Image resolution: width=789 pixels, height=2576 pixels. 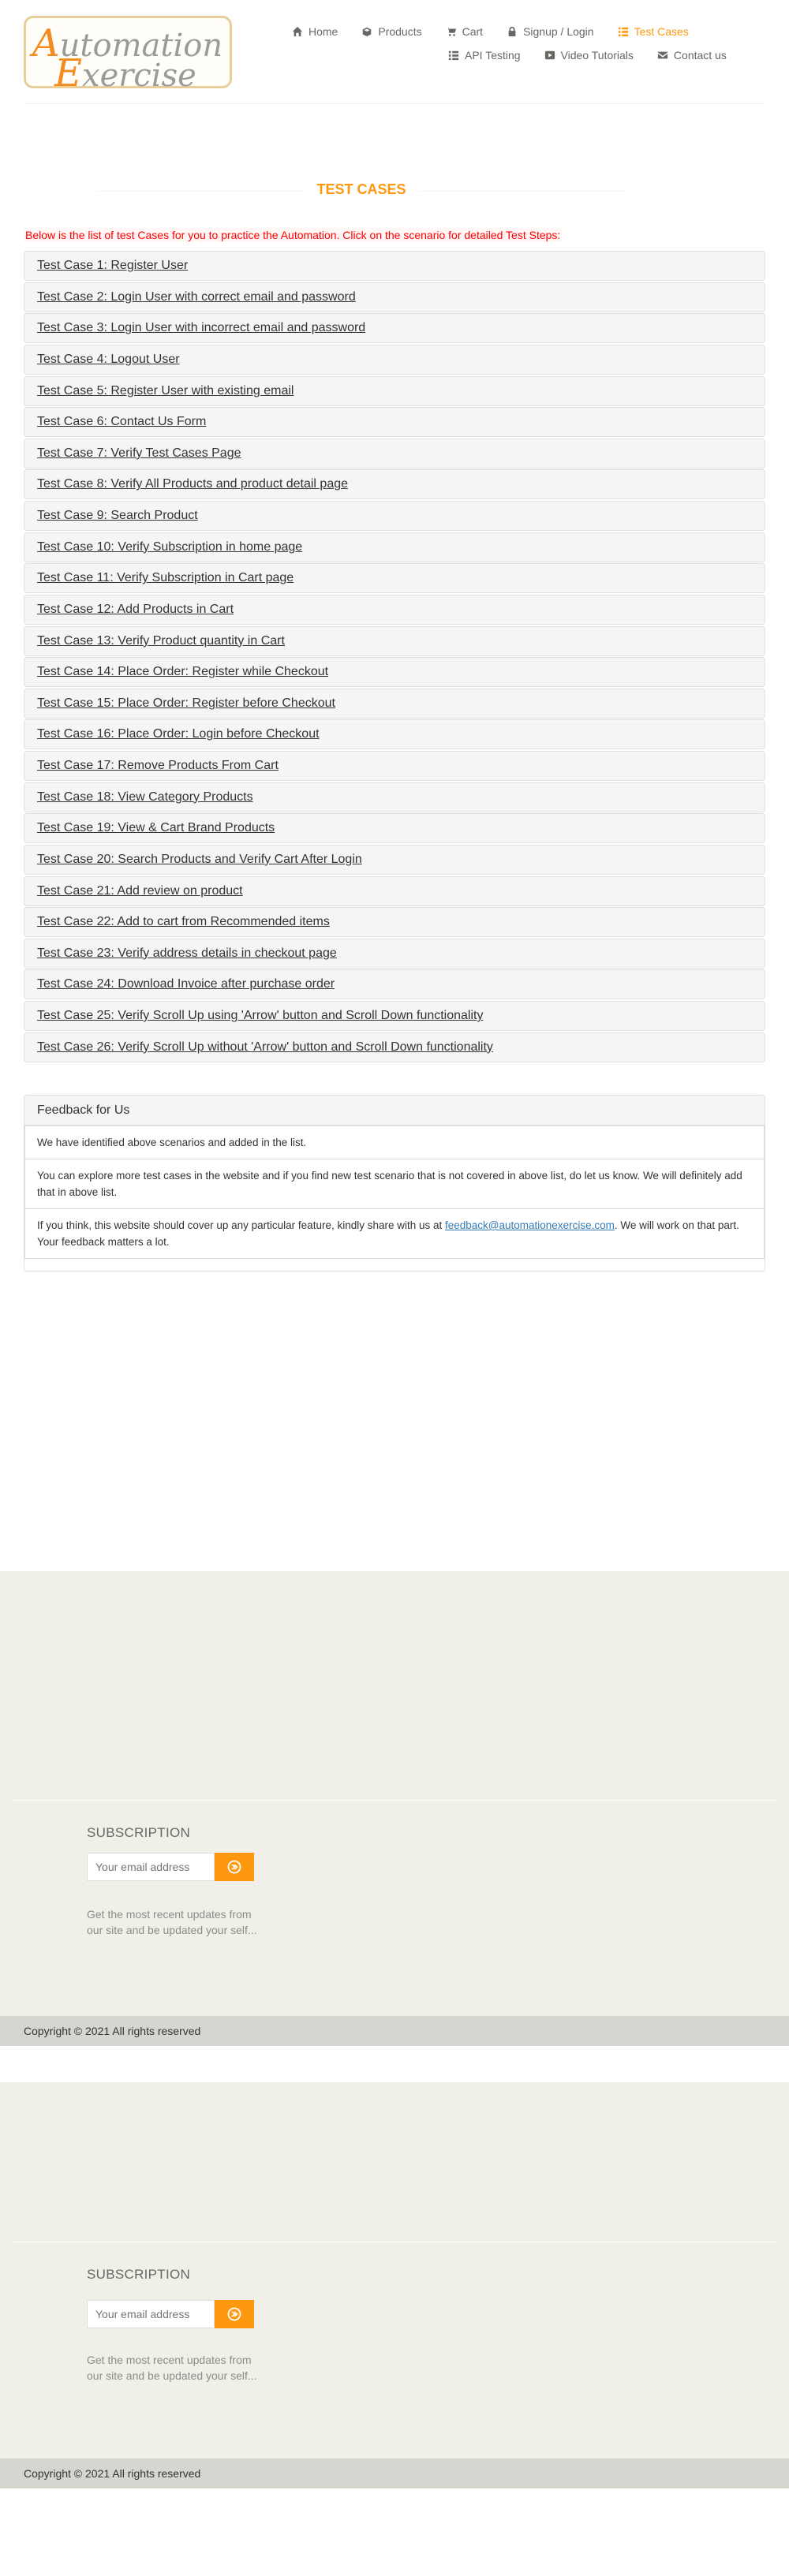 I want to click on nav-home: Home, so click(x=315, y=31).